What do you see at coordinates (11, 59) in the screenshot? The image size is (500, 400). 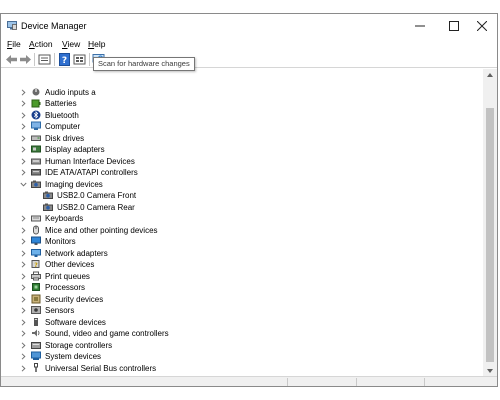 I see `back-arrow-icon` at bounding box center [11, 59].